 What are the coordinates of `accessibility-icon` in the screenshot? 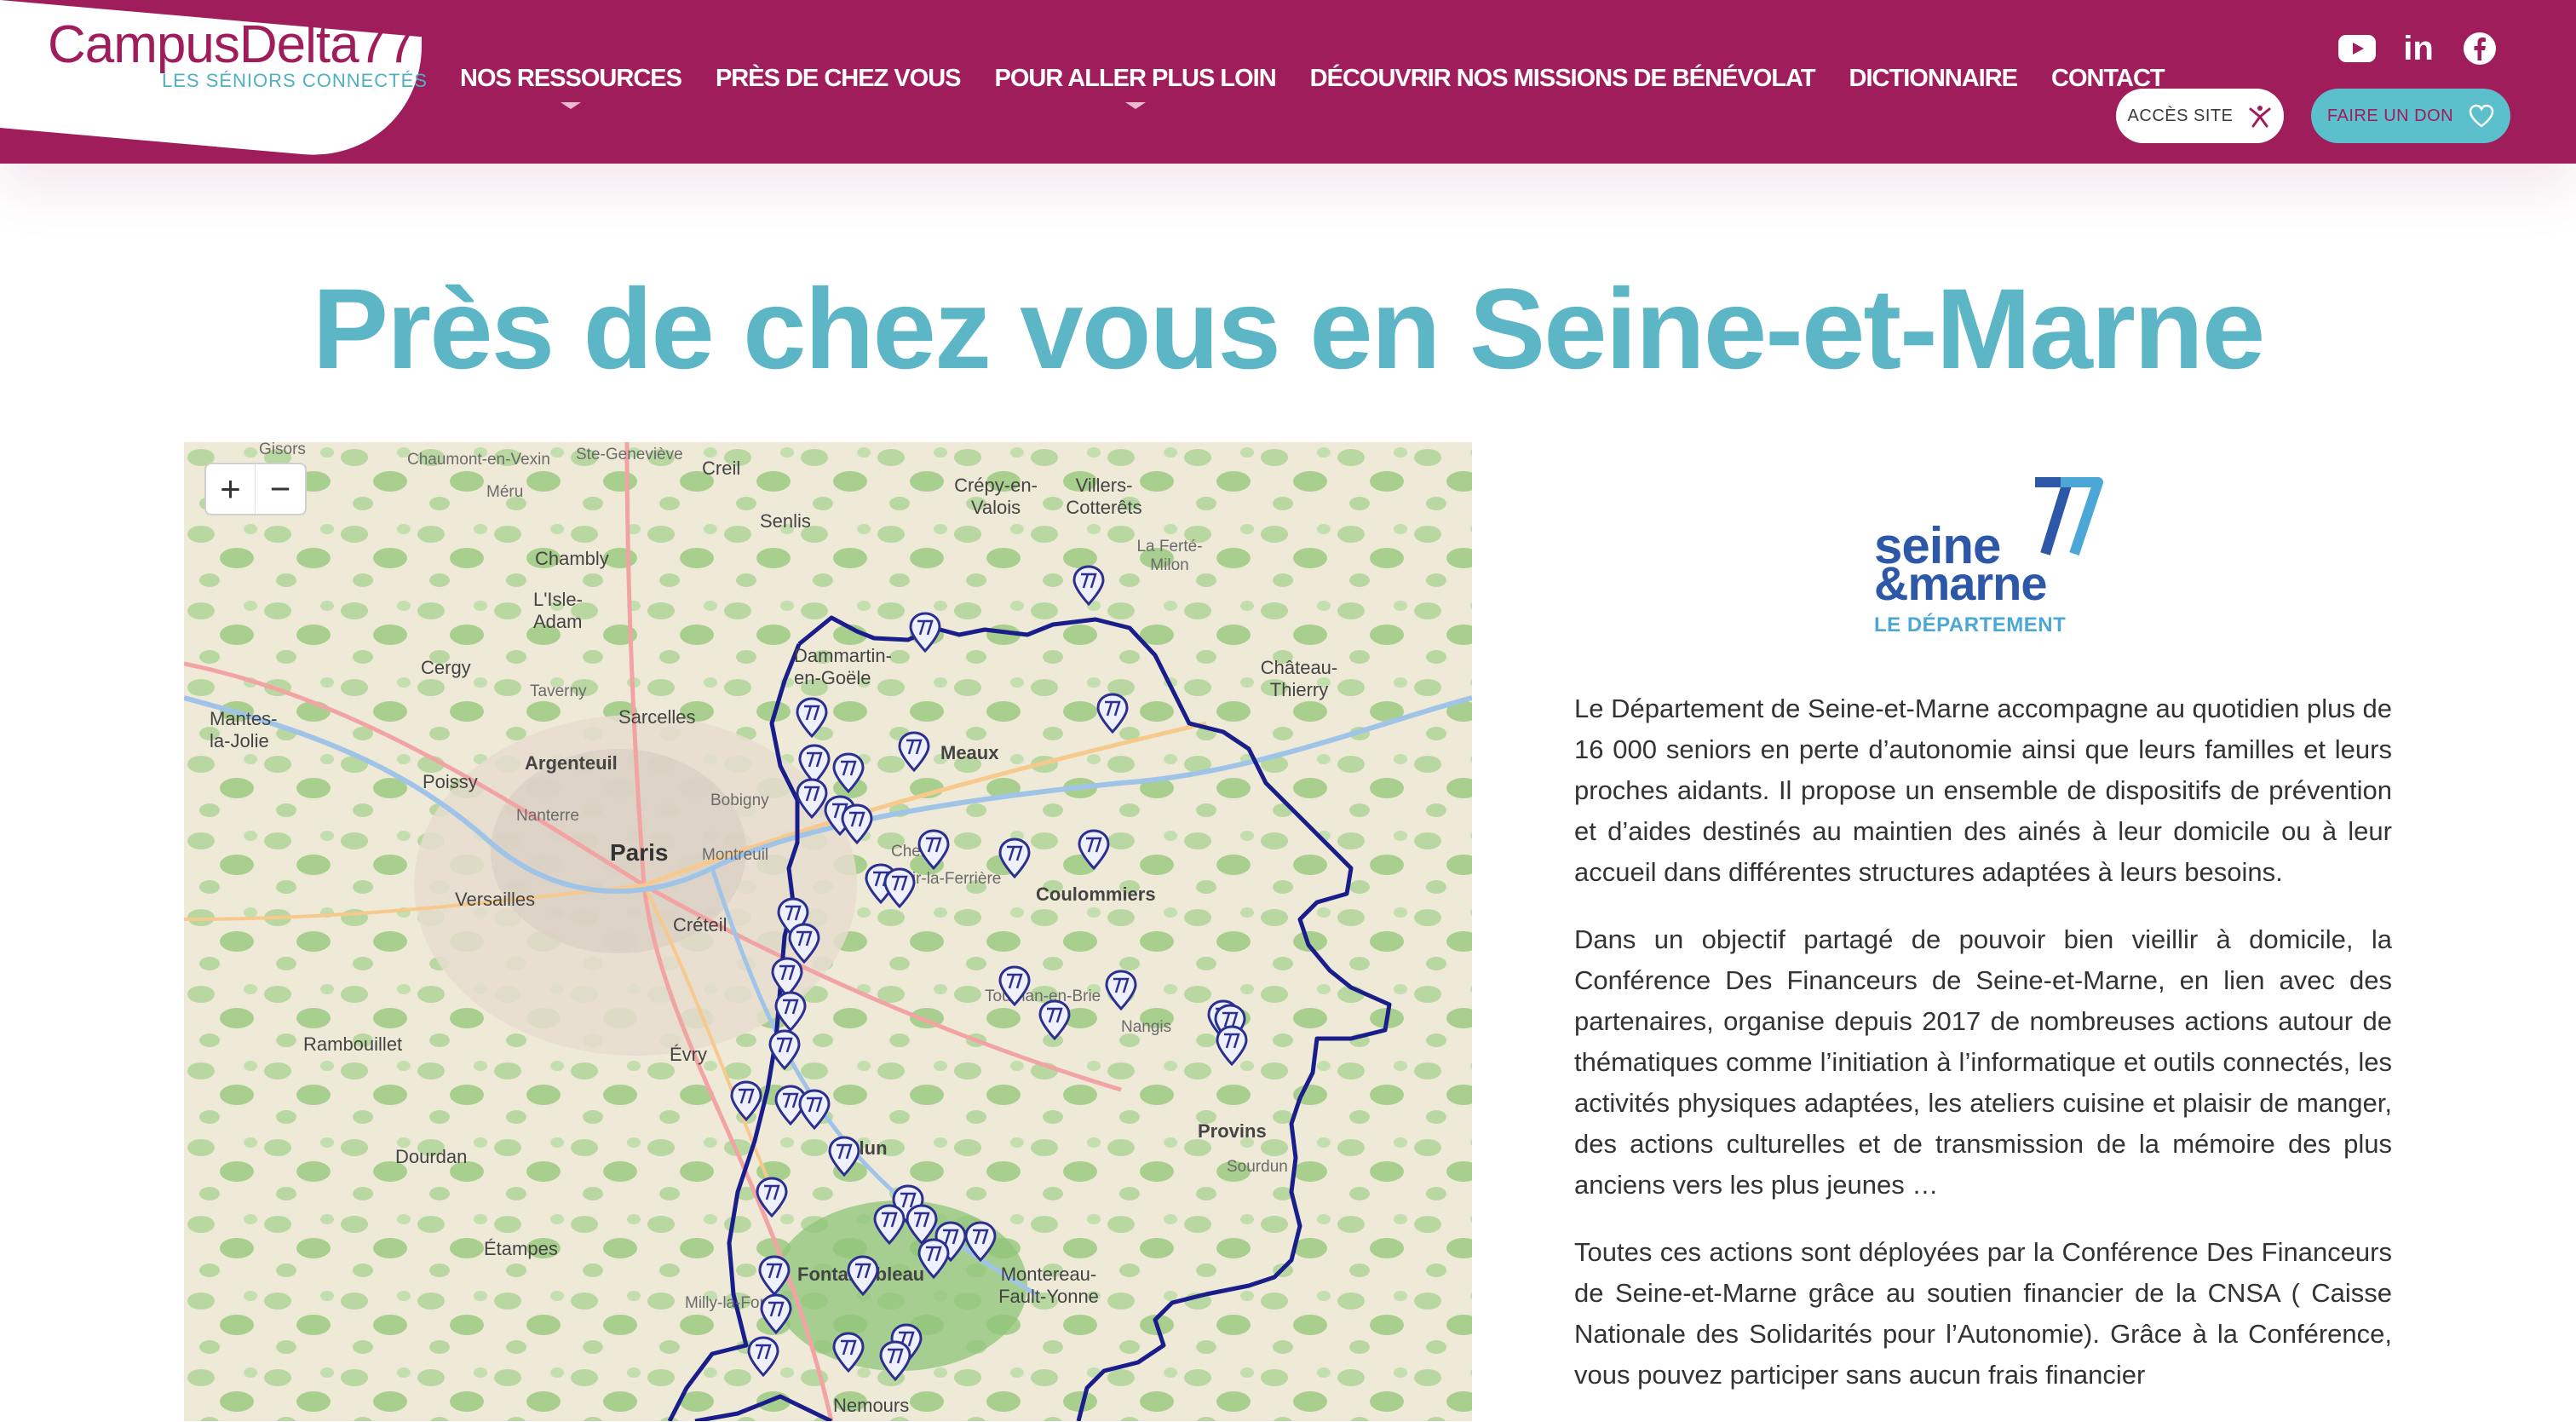 It's located at (2260, 117).